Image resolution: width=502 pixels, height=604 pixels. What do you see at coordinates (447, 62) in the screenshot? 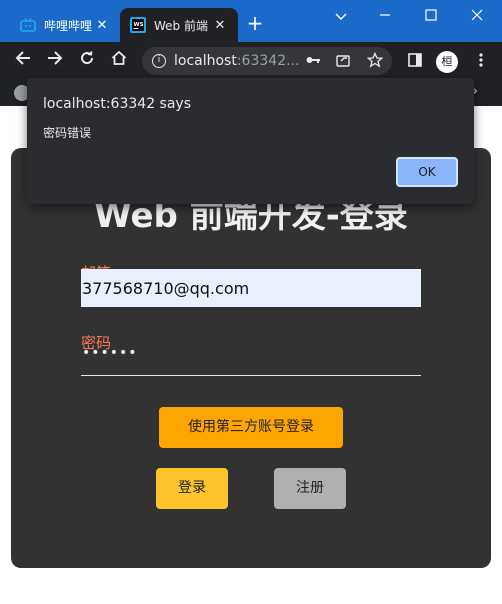
I see `profile-avatar: 桓` at bounding box center [447, 62].